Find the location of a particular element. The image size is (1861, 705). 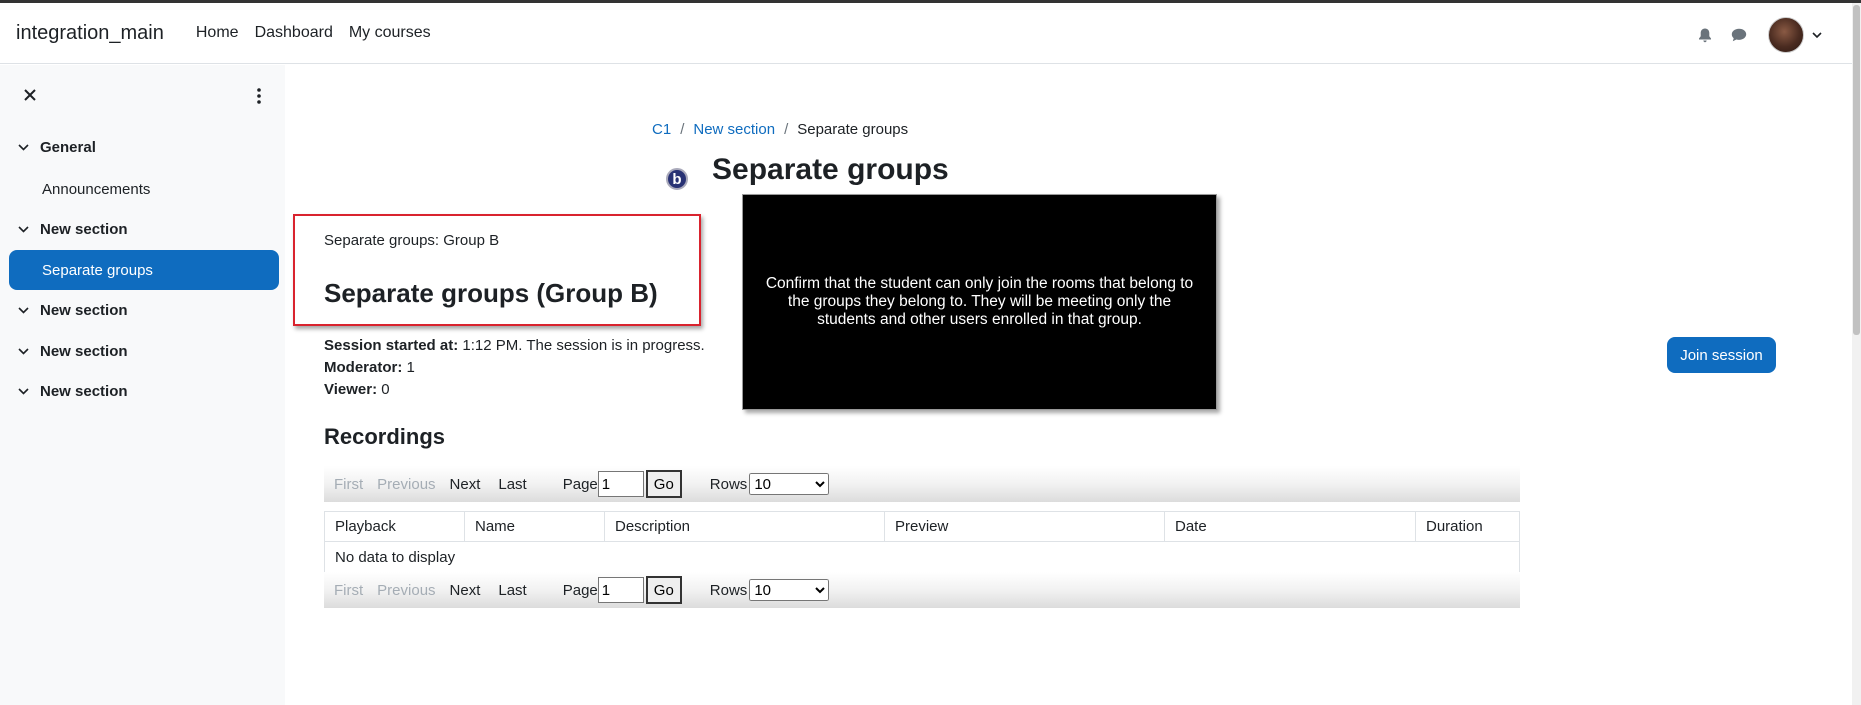

page-title: Separate groups is located at coordinates (830, 169).